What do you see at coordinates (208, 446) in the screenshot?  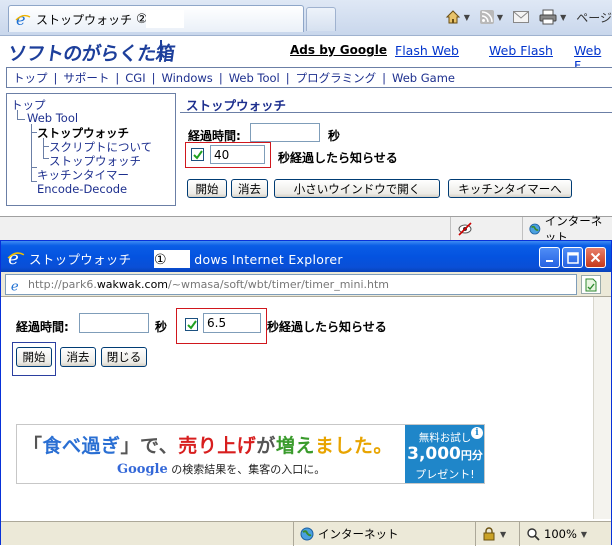 I see `ad-headline: 「食べ過ぎ」で、売り上げが増えました。` at bounding box center [208, 446].